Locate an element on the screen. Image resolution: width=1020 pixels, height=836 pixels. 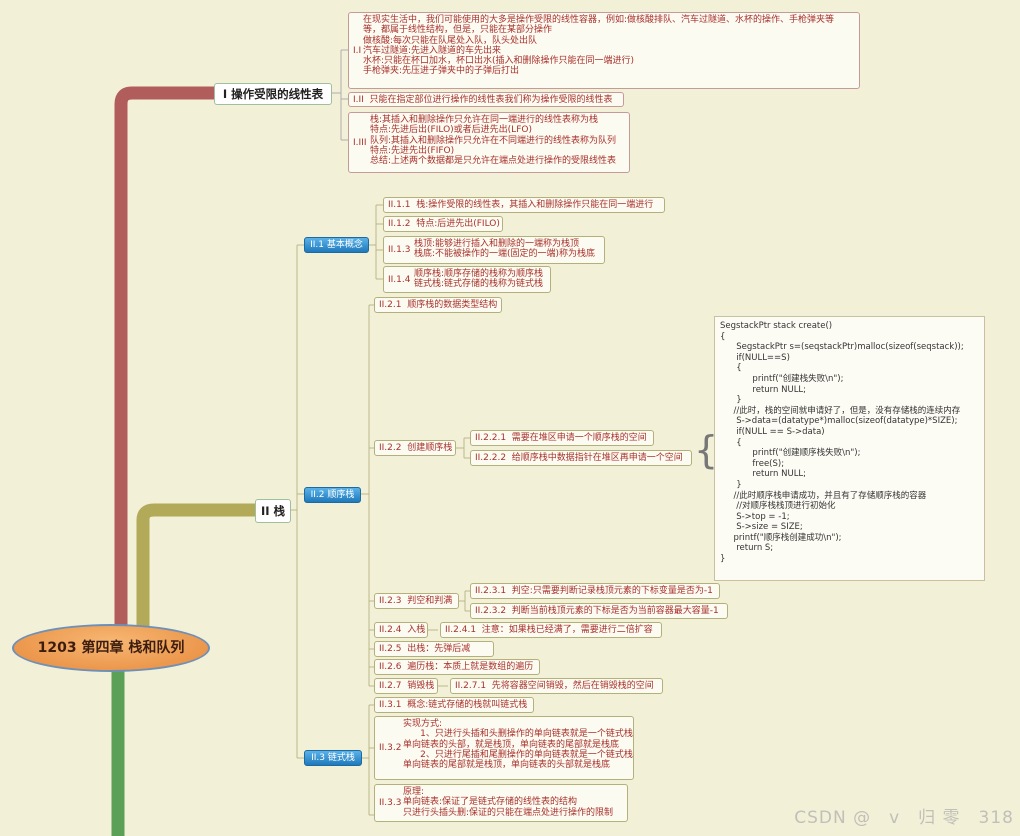
node-ii-1-4: II.1.4 顺序栈:顺序存储的栈称为顺序栈 链式栈:链式存储的栈称为链式栈 is located at coordinates (467, 279).